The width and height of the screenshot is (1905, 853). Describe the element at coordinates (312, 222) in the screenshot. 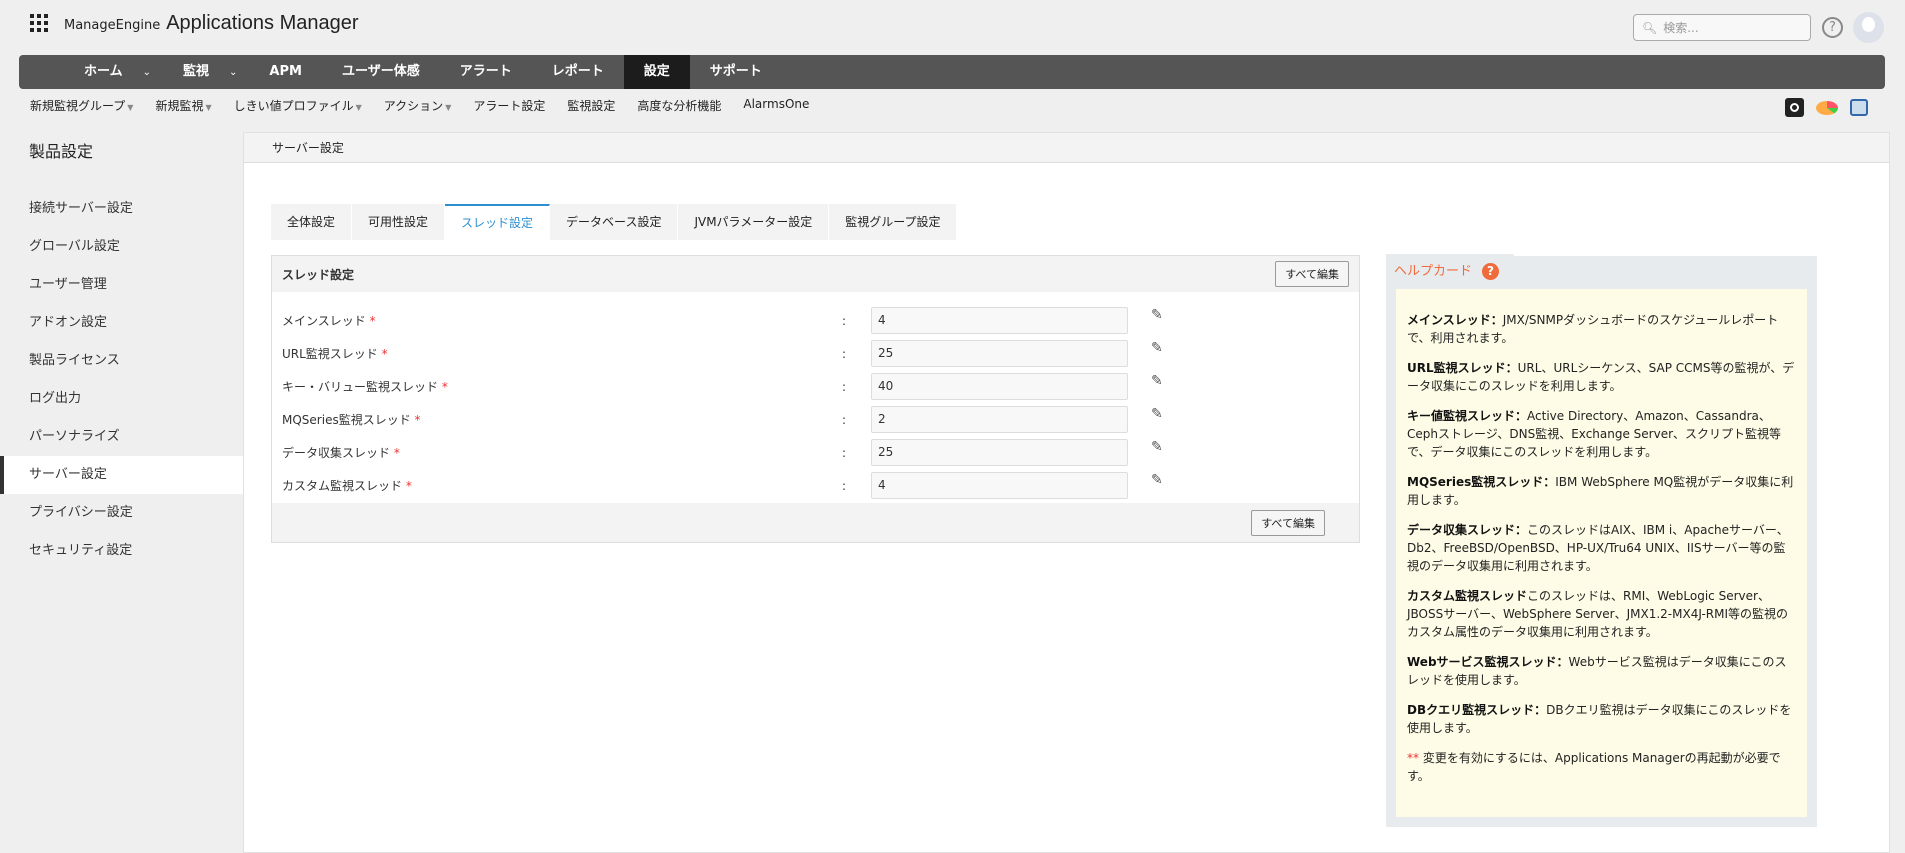

I see `tab: 全体設定` at that location.